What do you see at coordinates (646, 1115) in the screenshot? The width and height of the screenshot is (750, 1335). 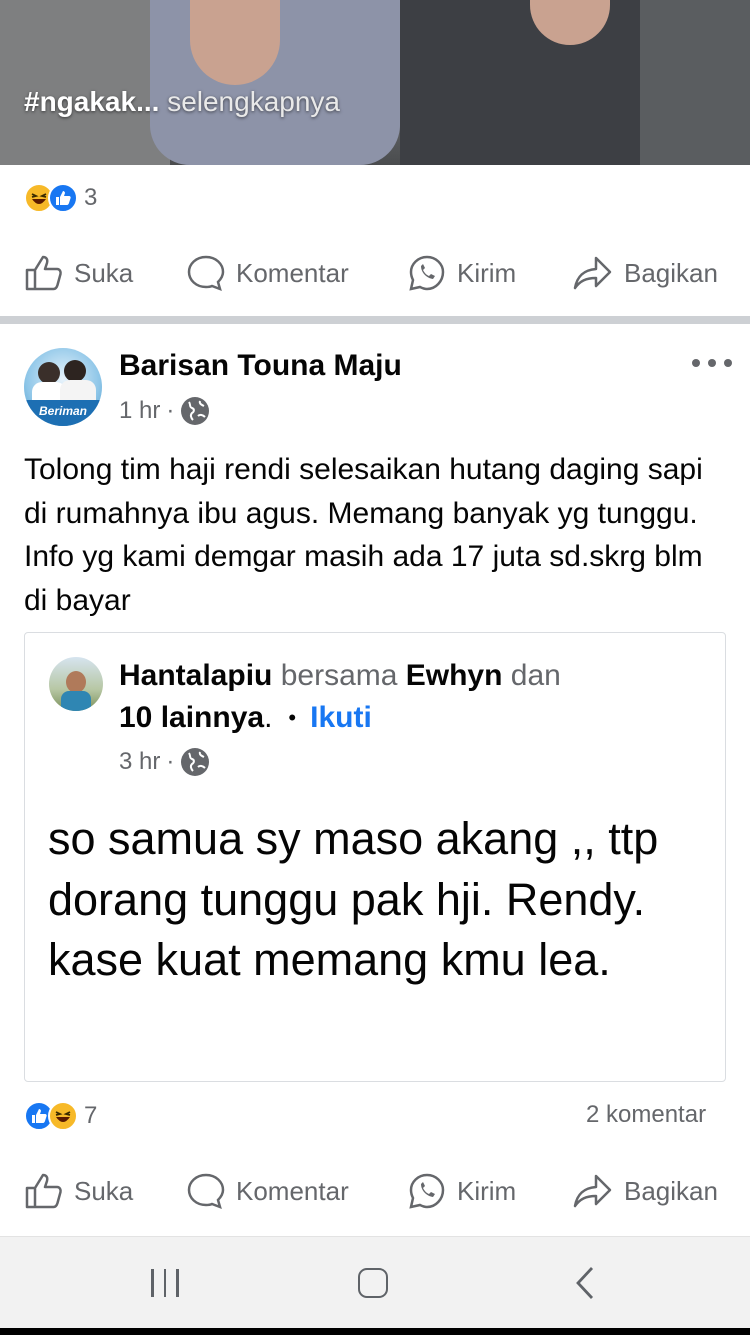 I see `comment-count-link: 2 komentar` at bounding box center [646, 1115].